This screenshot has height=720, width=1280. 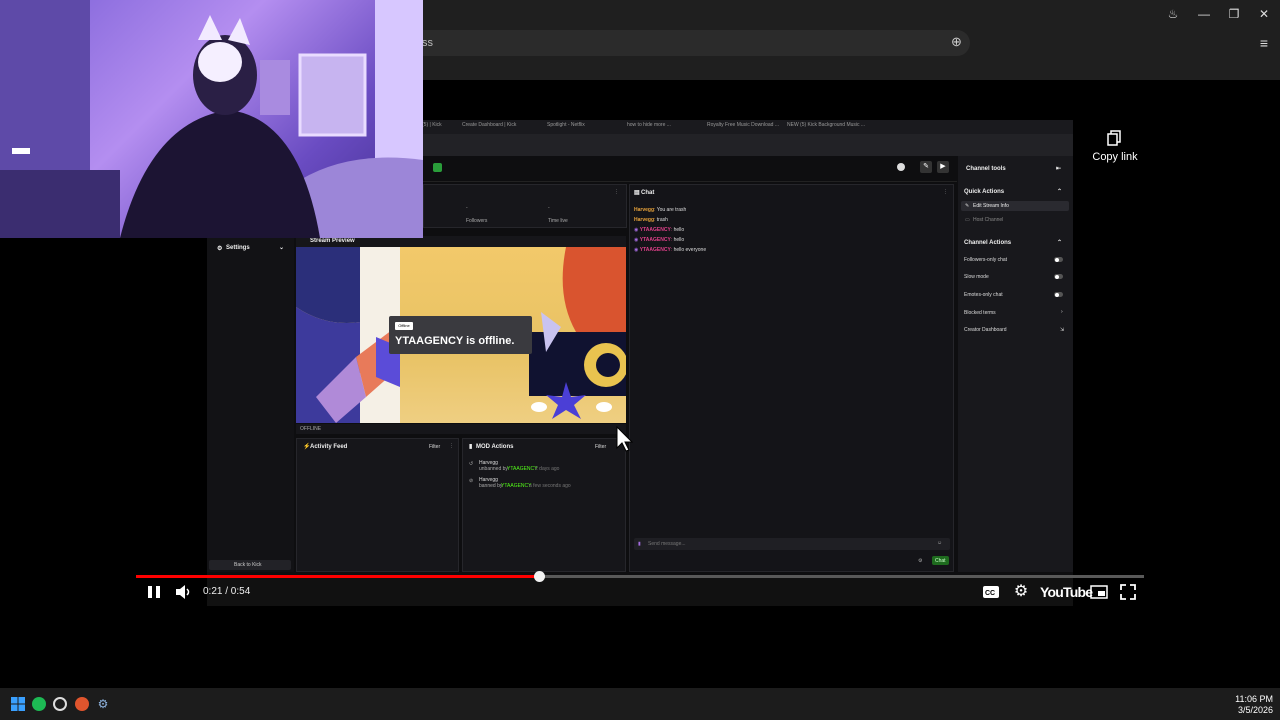 I want to click on captions-button: CC, so click(x=991, y=592).